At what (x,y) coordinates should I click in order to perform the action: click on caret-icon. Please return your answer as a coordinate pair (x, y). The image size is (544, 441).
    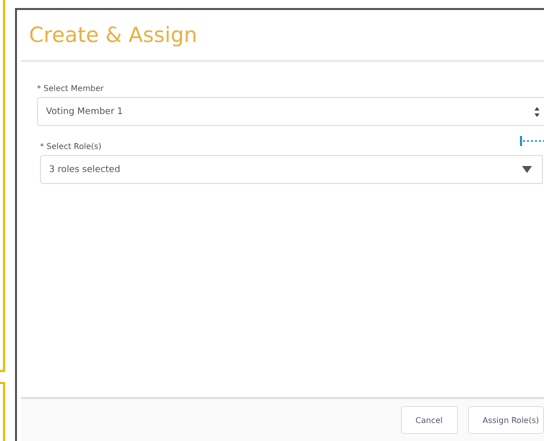
    Looking at the image, I should click on (527, 169).